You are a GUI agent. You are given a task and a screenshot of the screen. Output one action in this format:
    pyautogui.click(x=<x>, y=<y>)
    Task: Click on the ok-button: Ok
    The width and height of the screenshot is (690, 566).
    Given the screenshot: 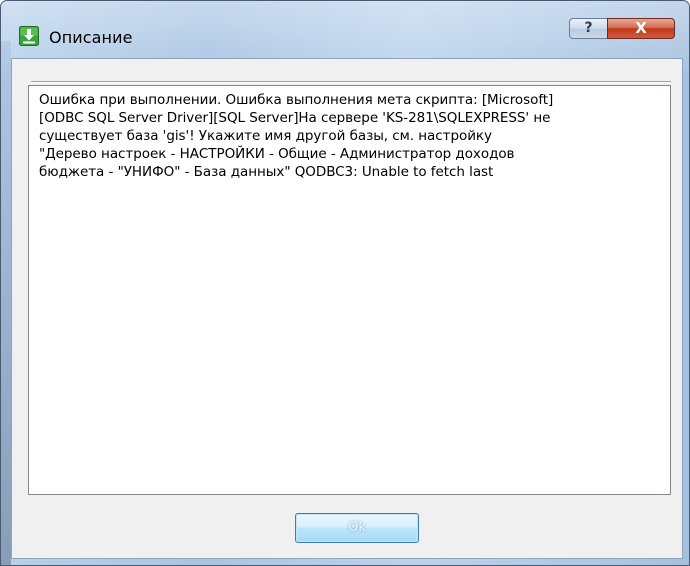 What is the action you would take?
    pyautogui.click(x=357, y=528)
    